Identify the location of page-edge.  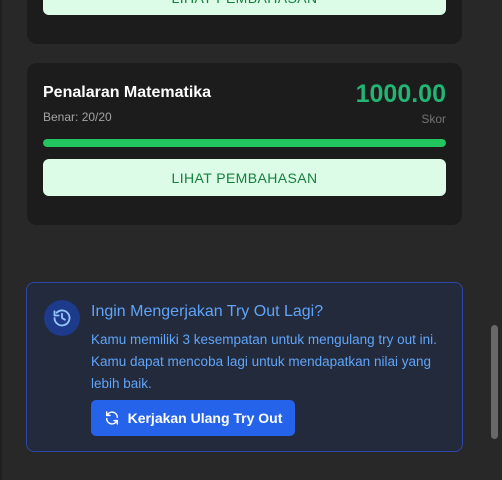
(1, 240).